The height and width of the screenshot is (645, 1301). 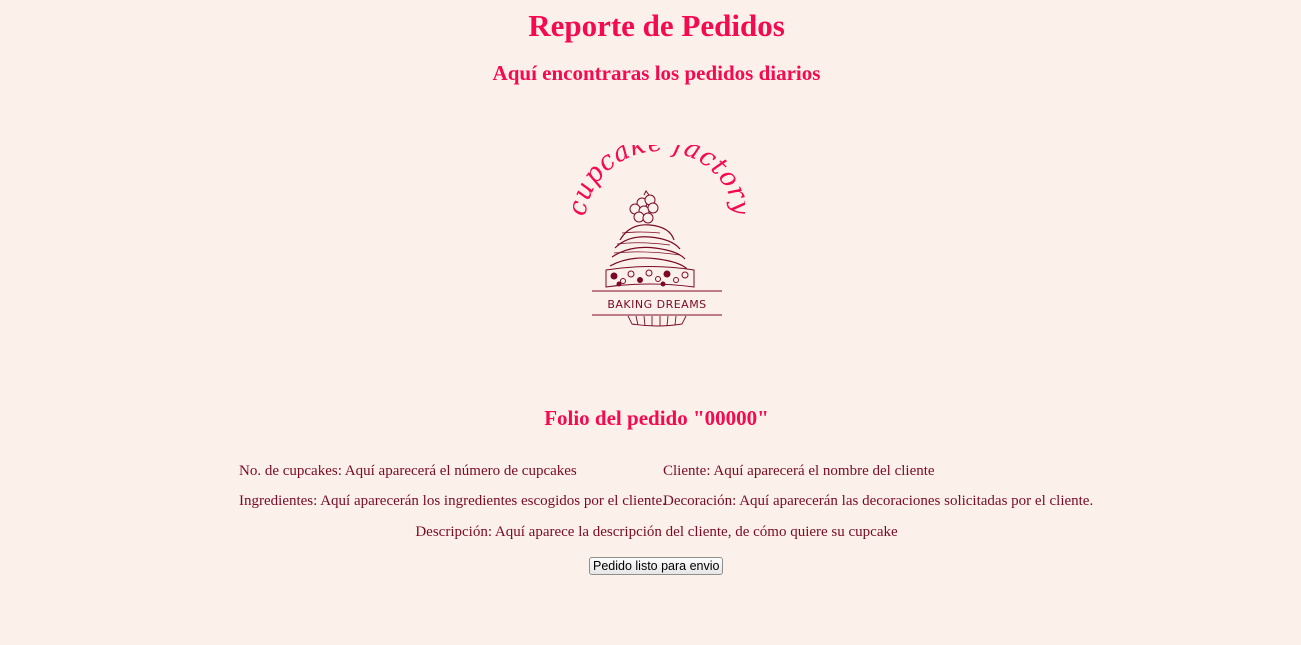 I want to click on cupcake-liner-icon, so click(x=657, y=321).